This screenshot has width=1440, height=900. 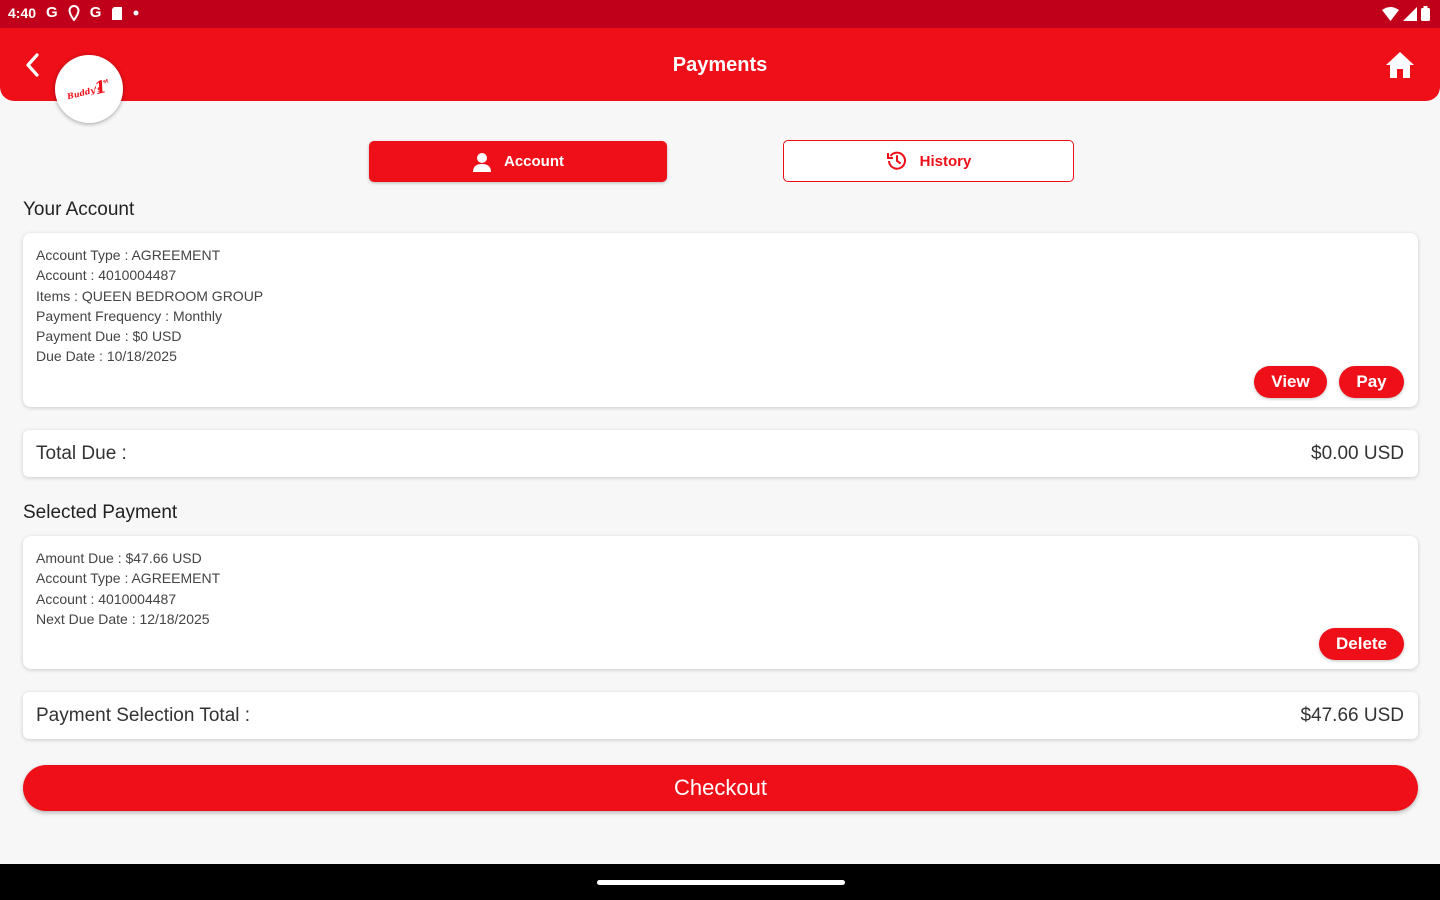 What do you see at coordinates (1357, 453) in the screenshot?
I see `total-due-value: $0.00 USD` at bounding box center [1357, 453].